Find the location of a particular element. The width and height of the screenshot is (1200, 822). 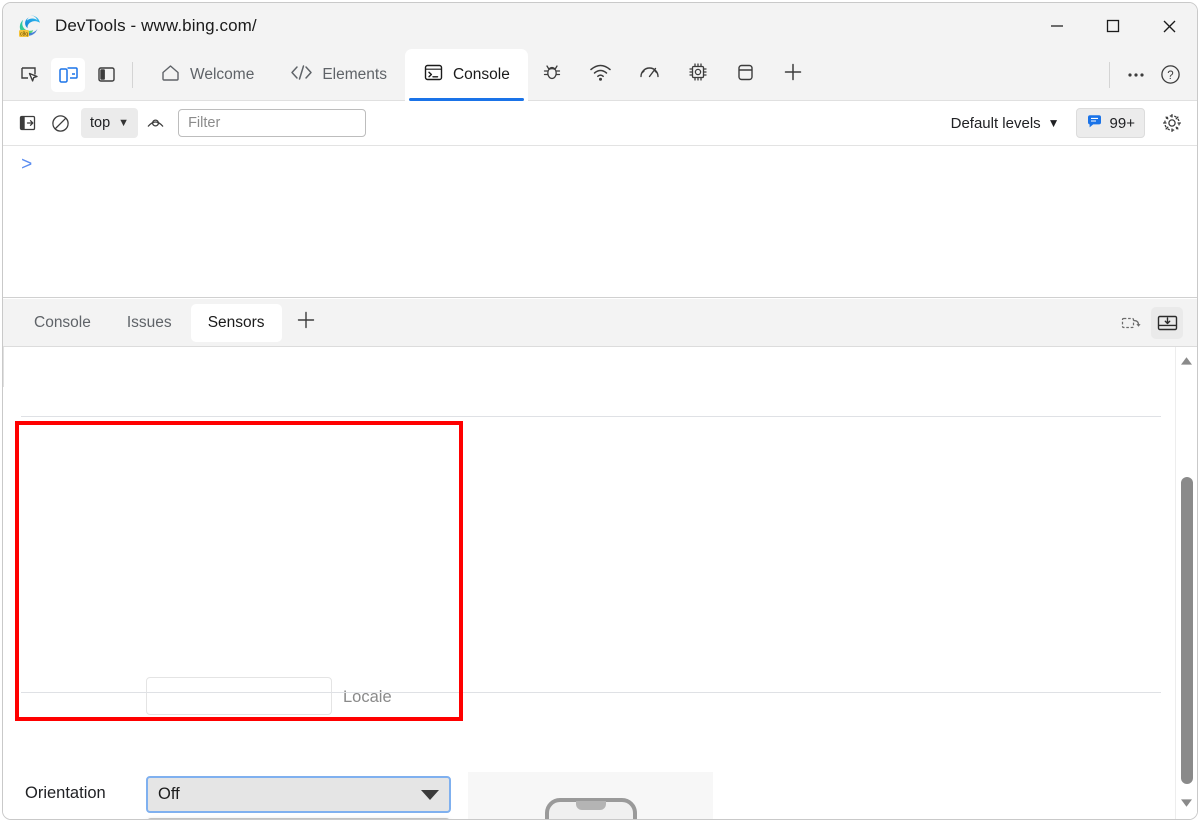

title-bar: c8q DevTools - www.bing.com/ is located at coordinates (600, 26).